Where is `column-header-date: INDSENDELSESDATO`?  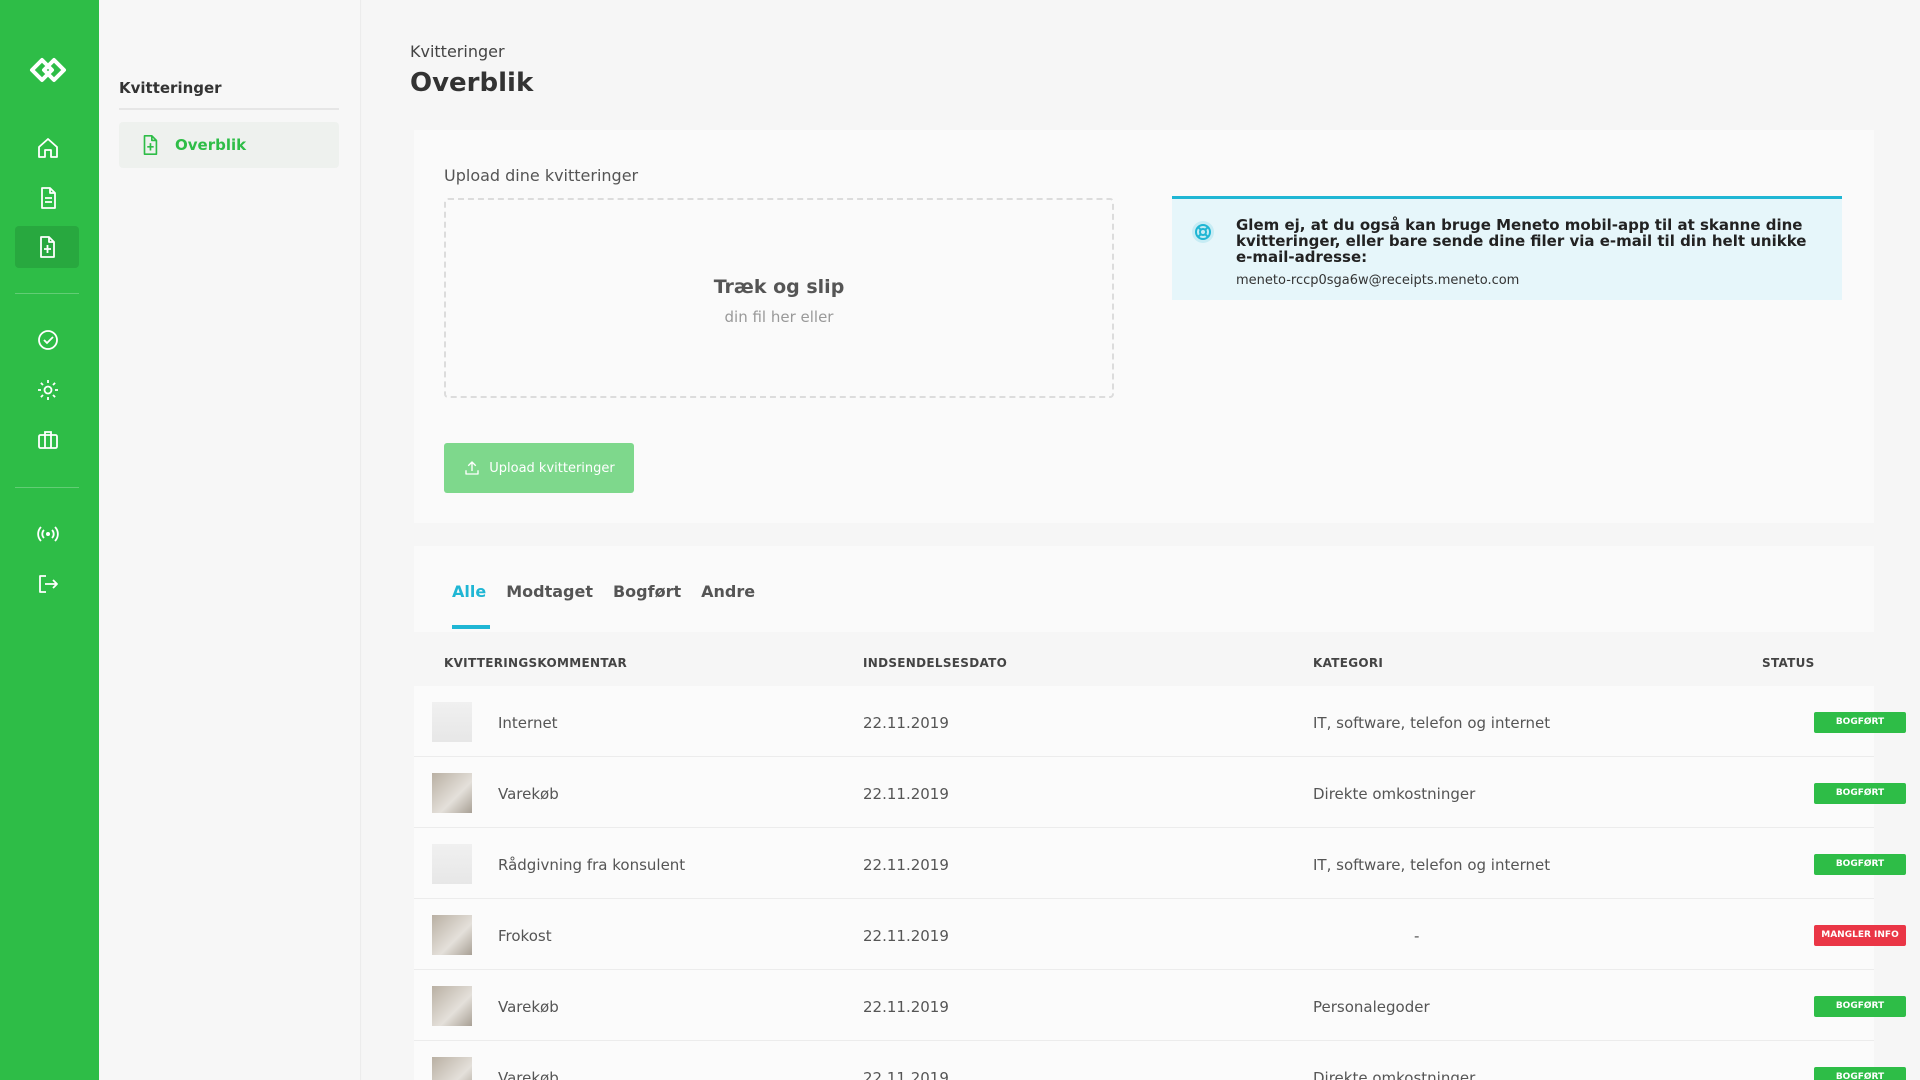 column-header-date: INDSENDELSESDATO is located at coordinates (935, 663).